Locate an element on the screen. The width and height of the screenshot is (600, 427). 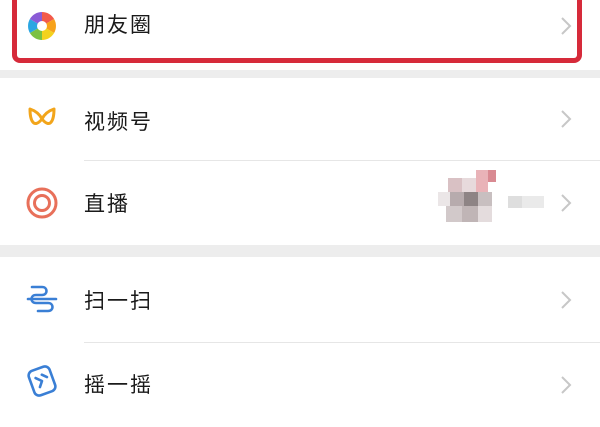
channels-label: 视频号 is located at coordinates (118, 122).